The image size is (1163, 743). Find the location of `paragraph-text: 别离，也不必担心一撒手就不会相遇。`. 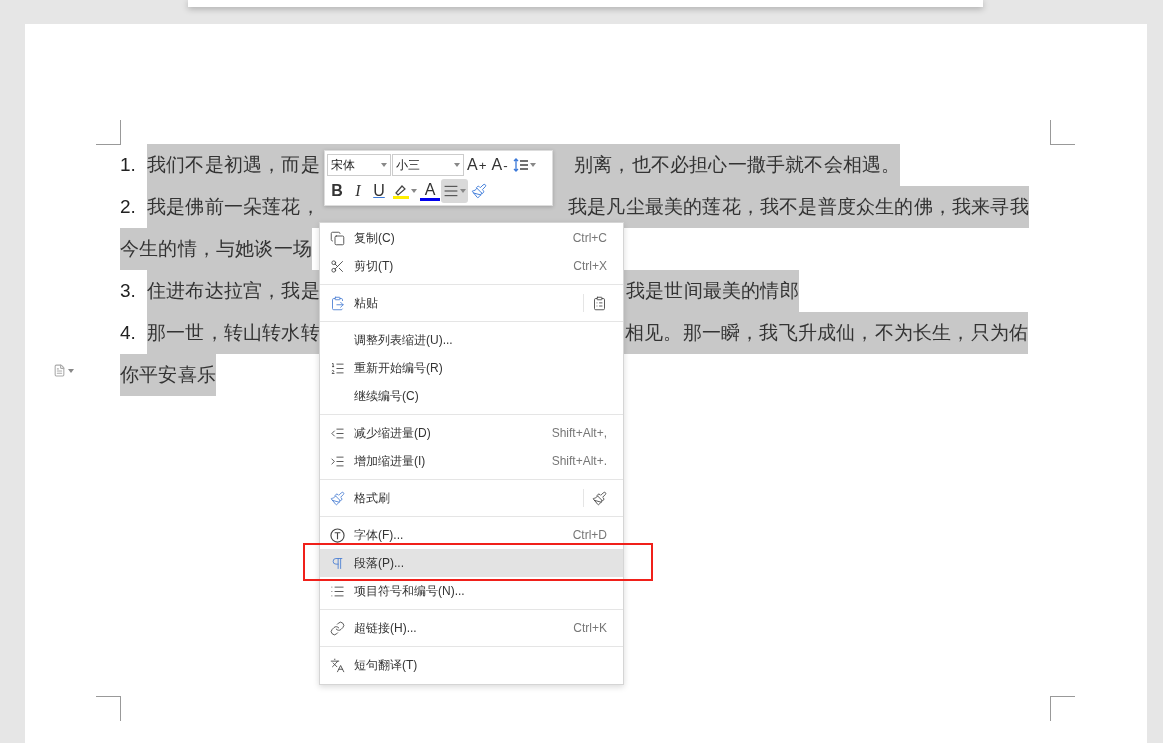

paragraph-text: 别离，也不必担心一撒手就不会相遇。 is located at coordinates (737, 165).